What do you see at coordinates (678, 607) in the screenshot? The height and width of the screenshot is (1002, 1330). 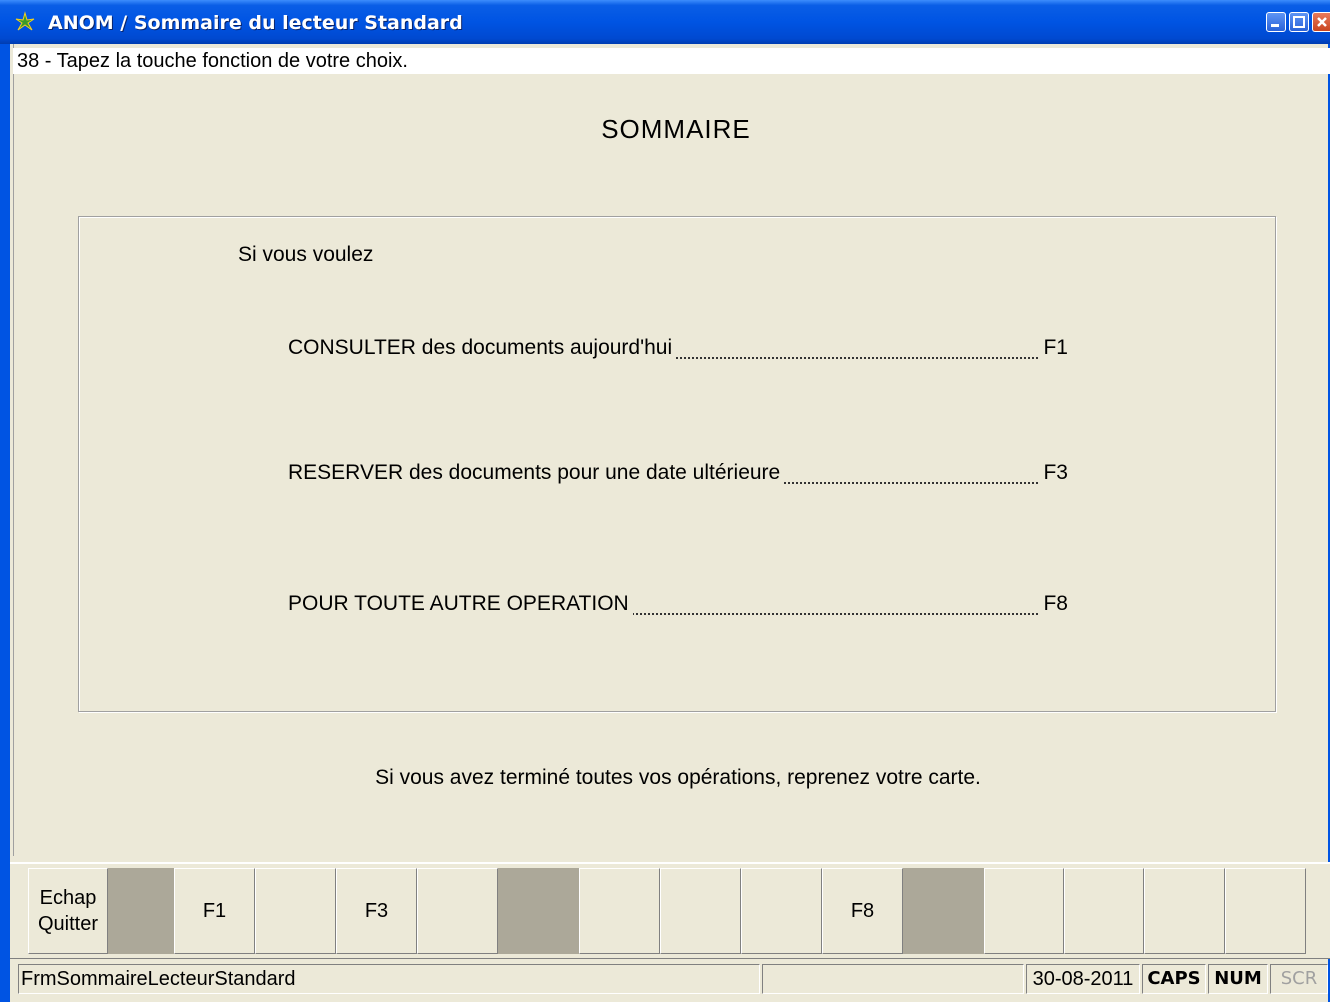 I see `option-autre: POUR TOUTE AUTRE OPERATION F8` at bounding box center [678, 607].